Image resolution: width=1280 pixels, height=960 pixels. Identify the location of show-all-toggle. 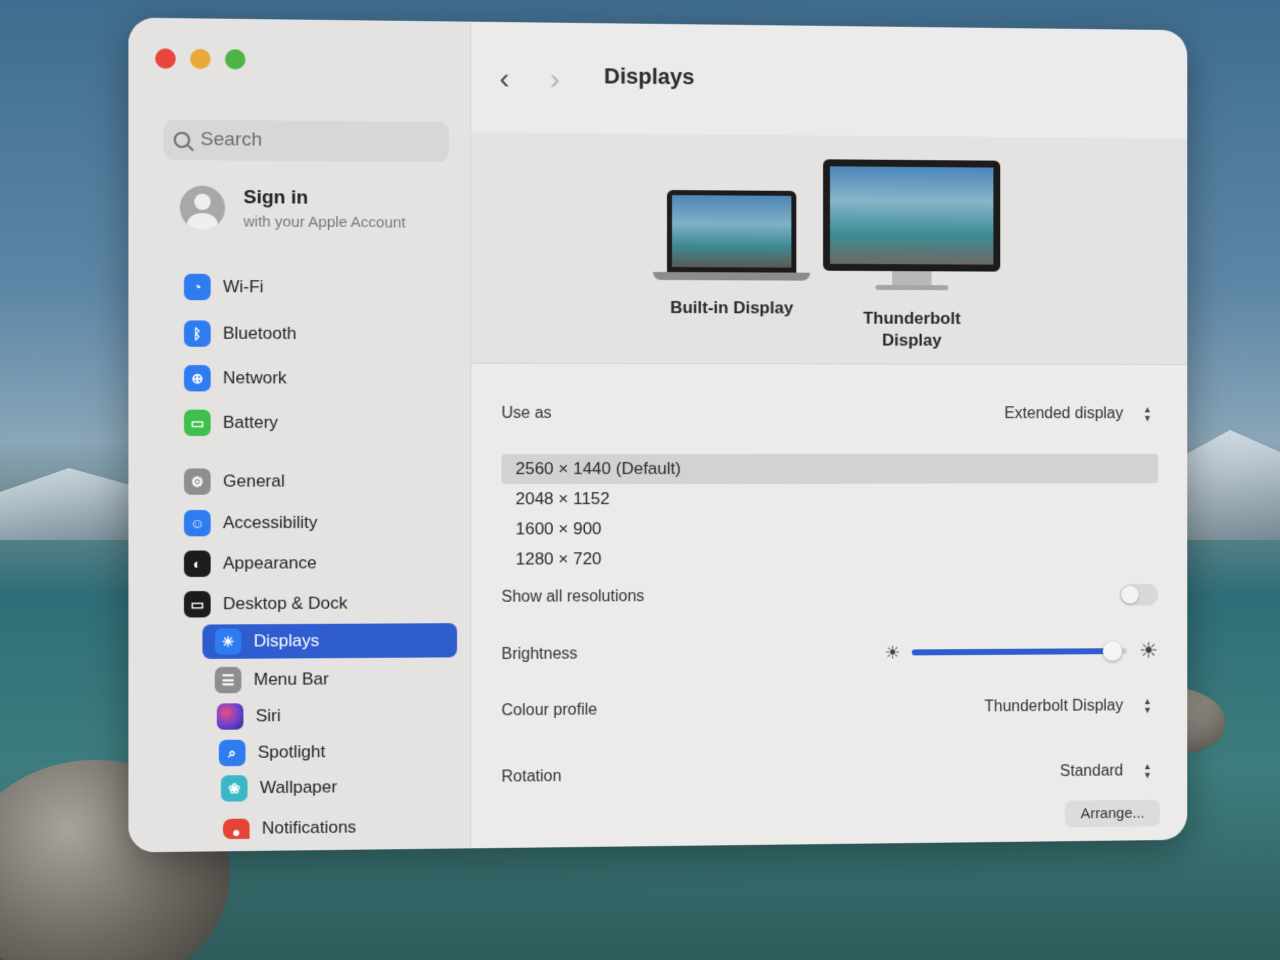
(1138, 595).